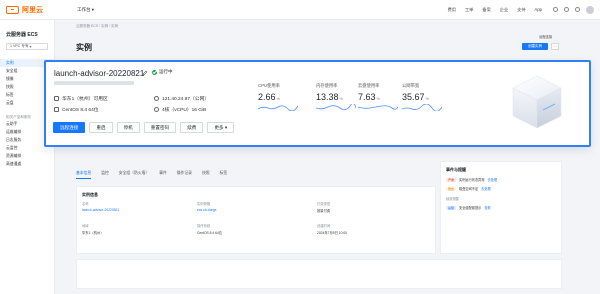  I want to click on instance-id-redacted, so click(94, 83).